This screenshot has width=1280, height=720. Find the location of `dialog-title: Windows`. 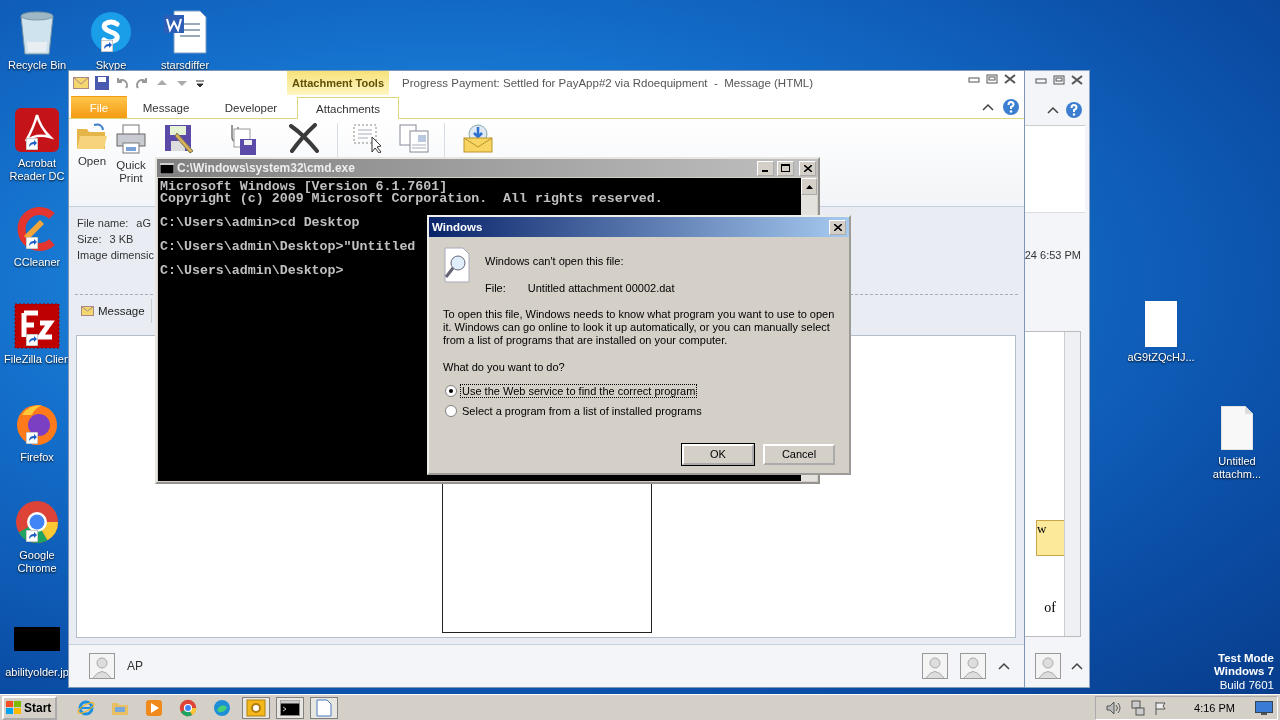

dialog-title: Windows is located at coordinates (457, 227).